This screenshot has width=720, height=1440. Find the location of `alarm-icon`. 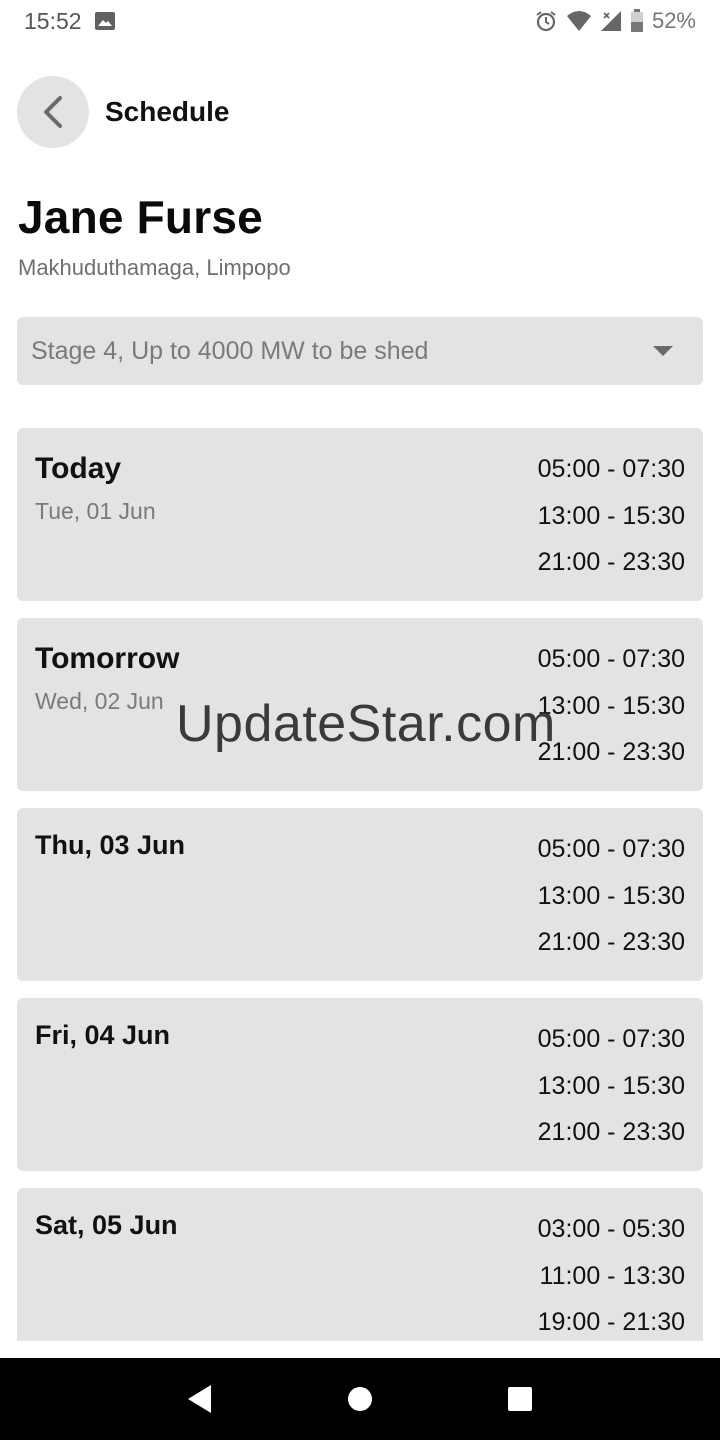

alarm-icon is located at coordinates (546, 21).